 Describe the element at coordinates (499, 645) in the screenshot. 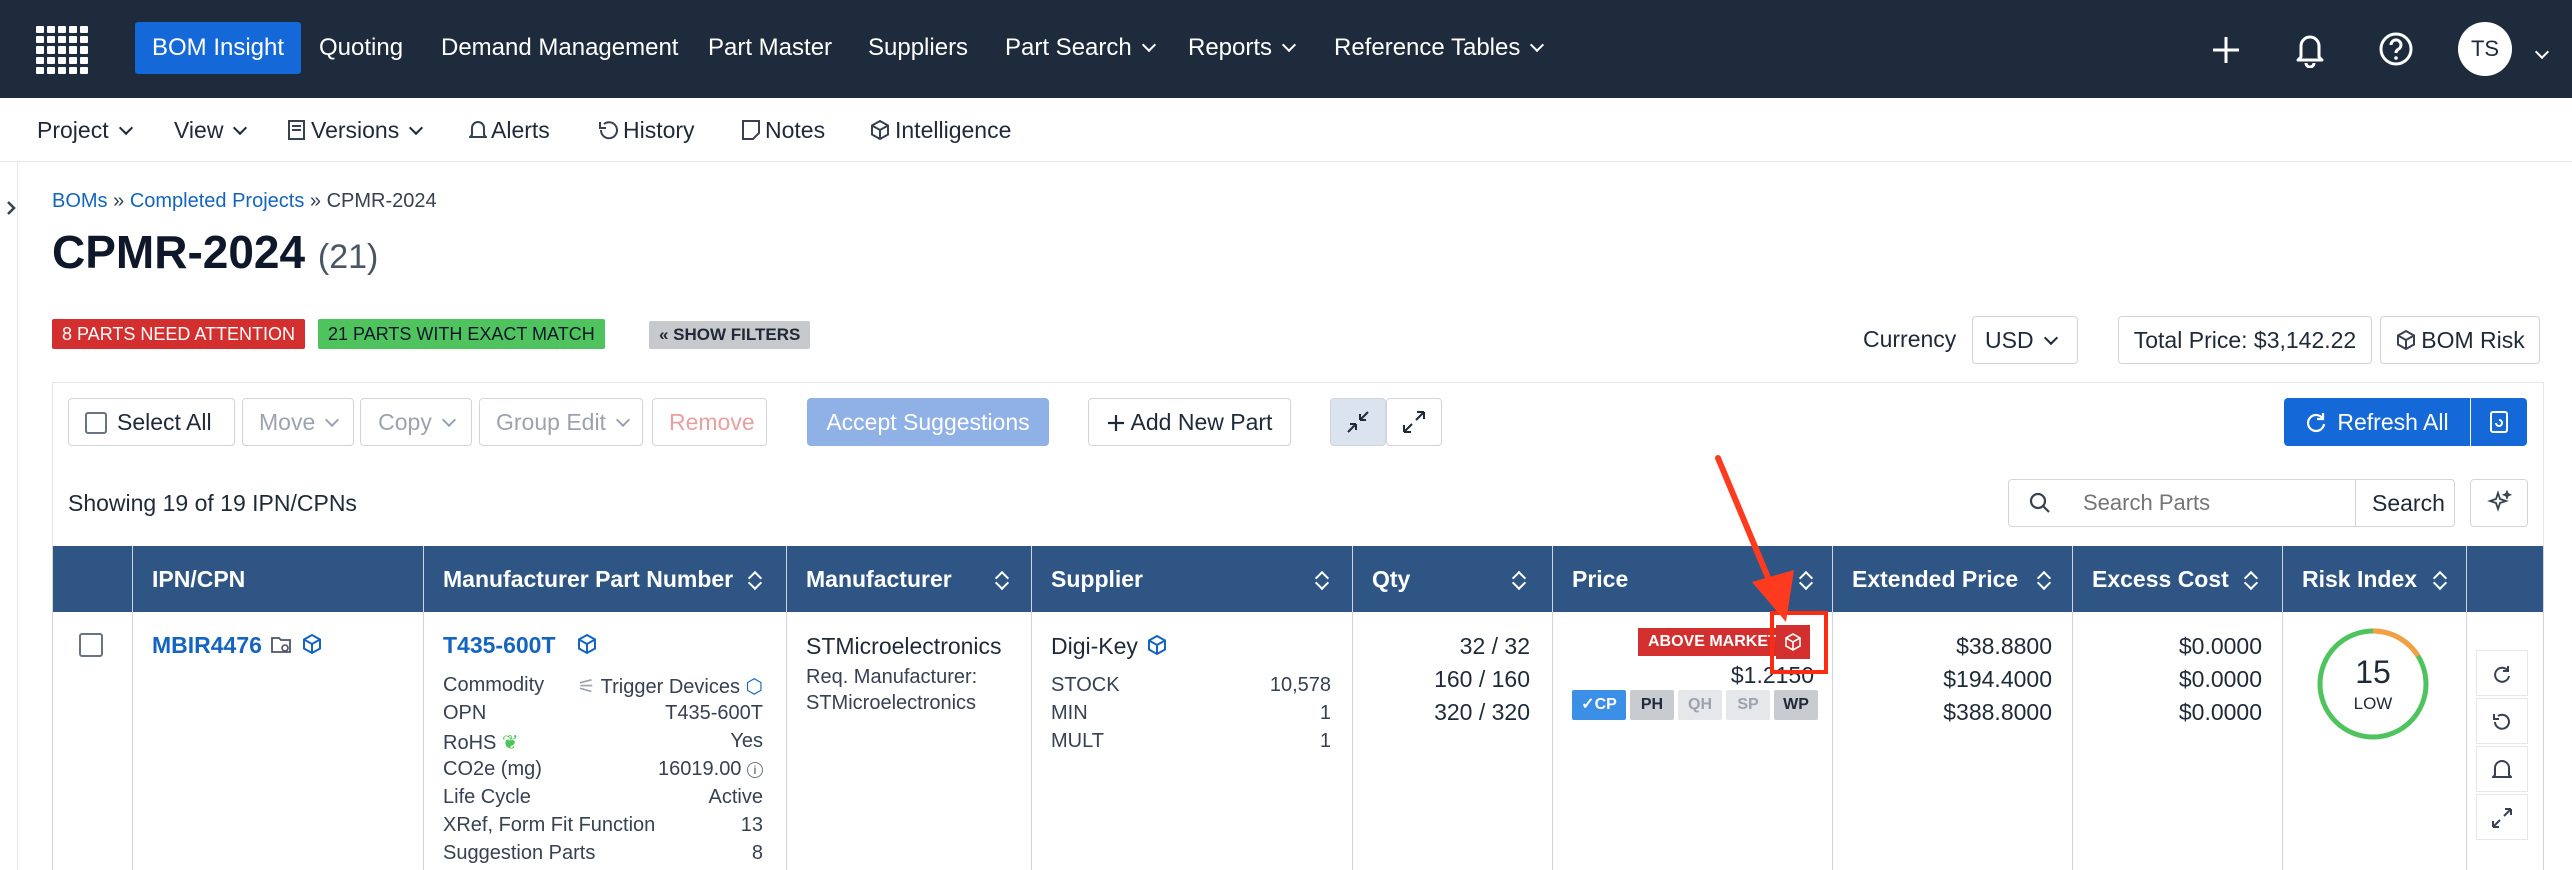

I see `mpn-link: T435-600T` at that location.